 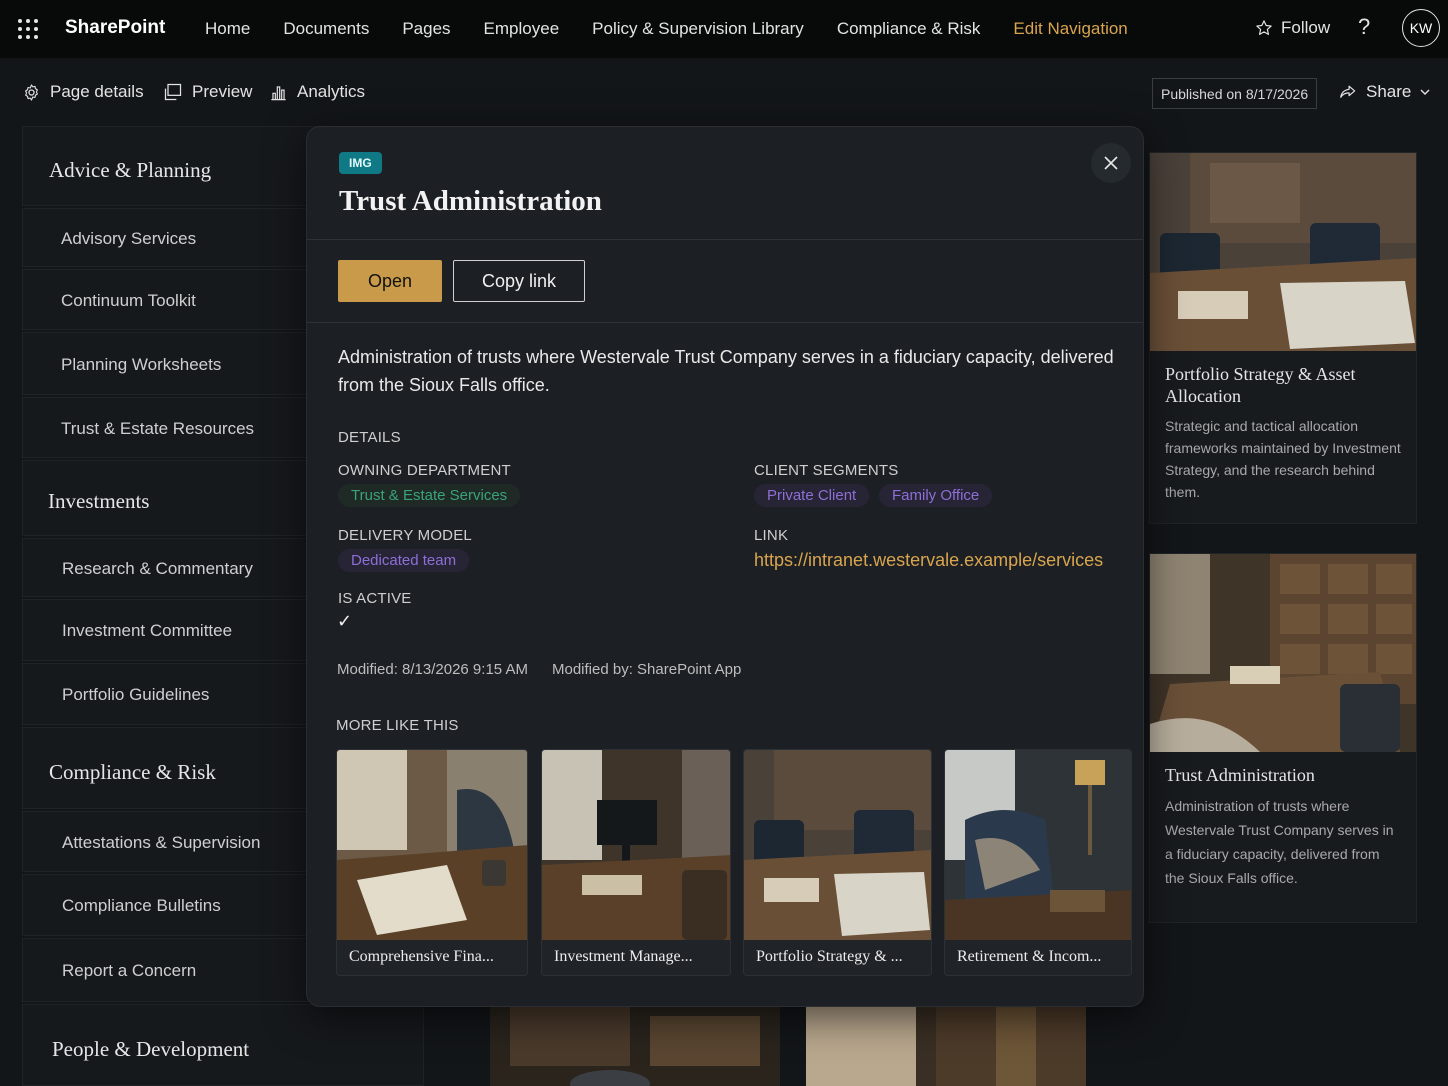 I want to click on modified-date: Modified: 8/13/2026 9:15 AM, so click(x=432, y=669).